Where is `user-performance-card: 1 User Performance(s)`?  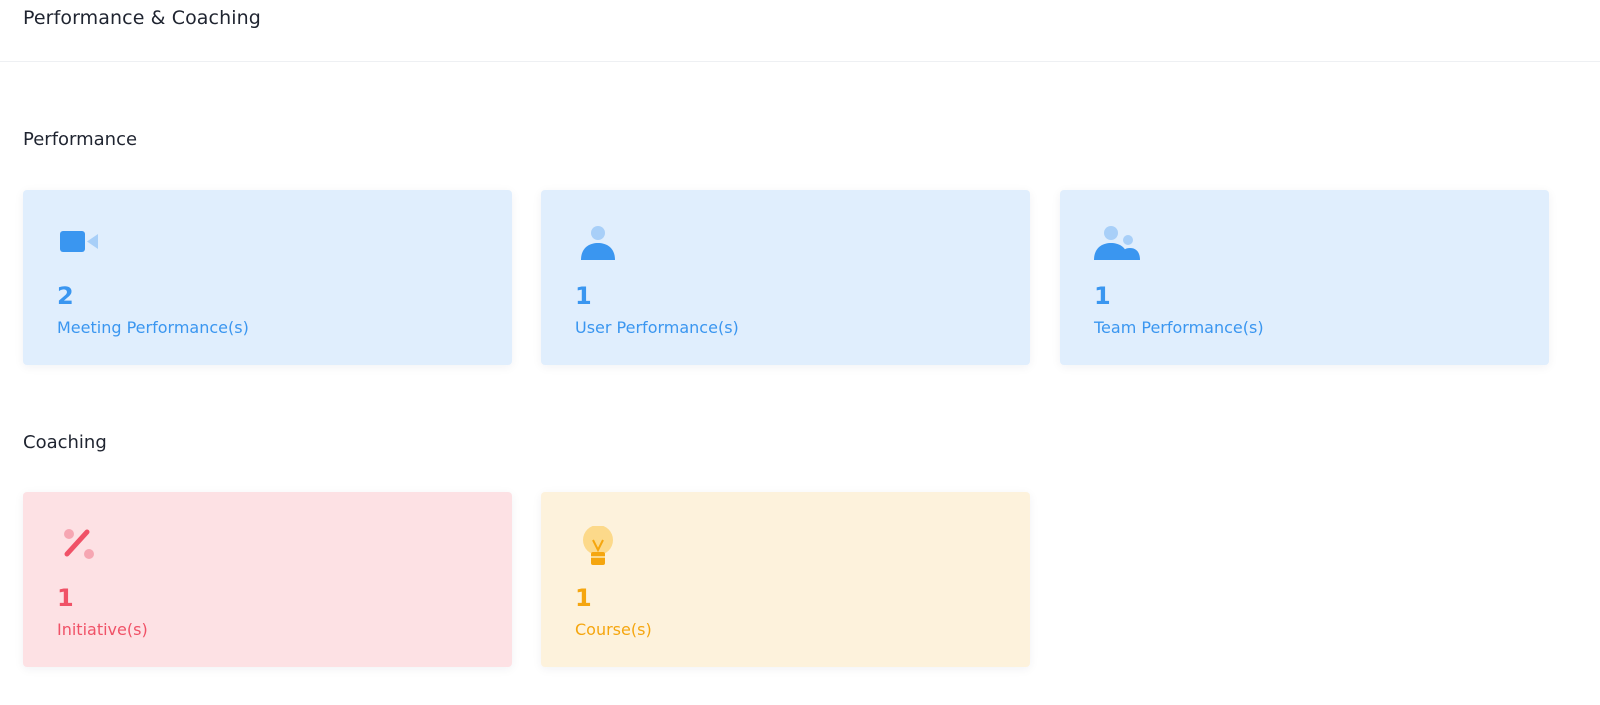 user-performance-card: 1 User Performance(s) is located at coordinates (785, 277).